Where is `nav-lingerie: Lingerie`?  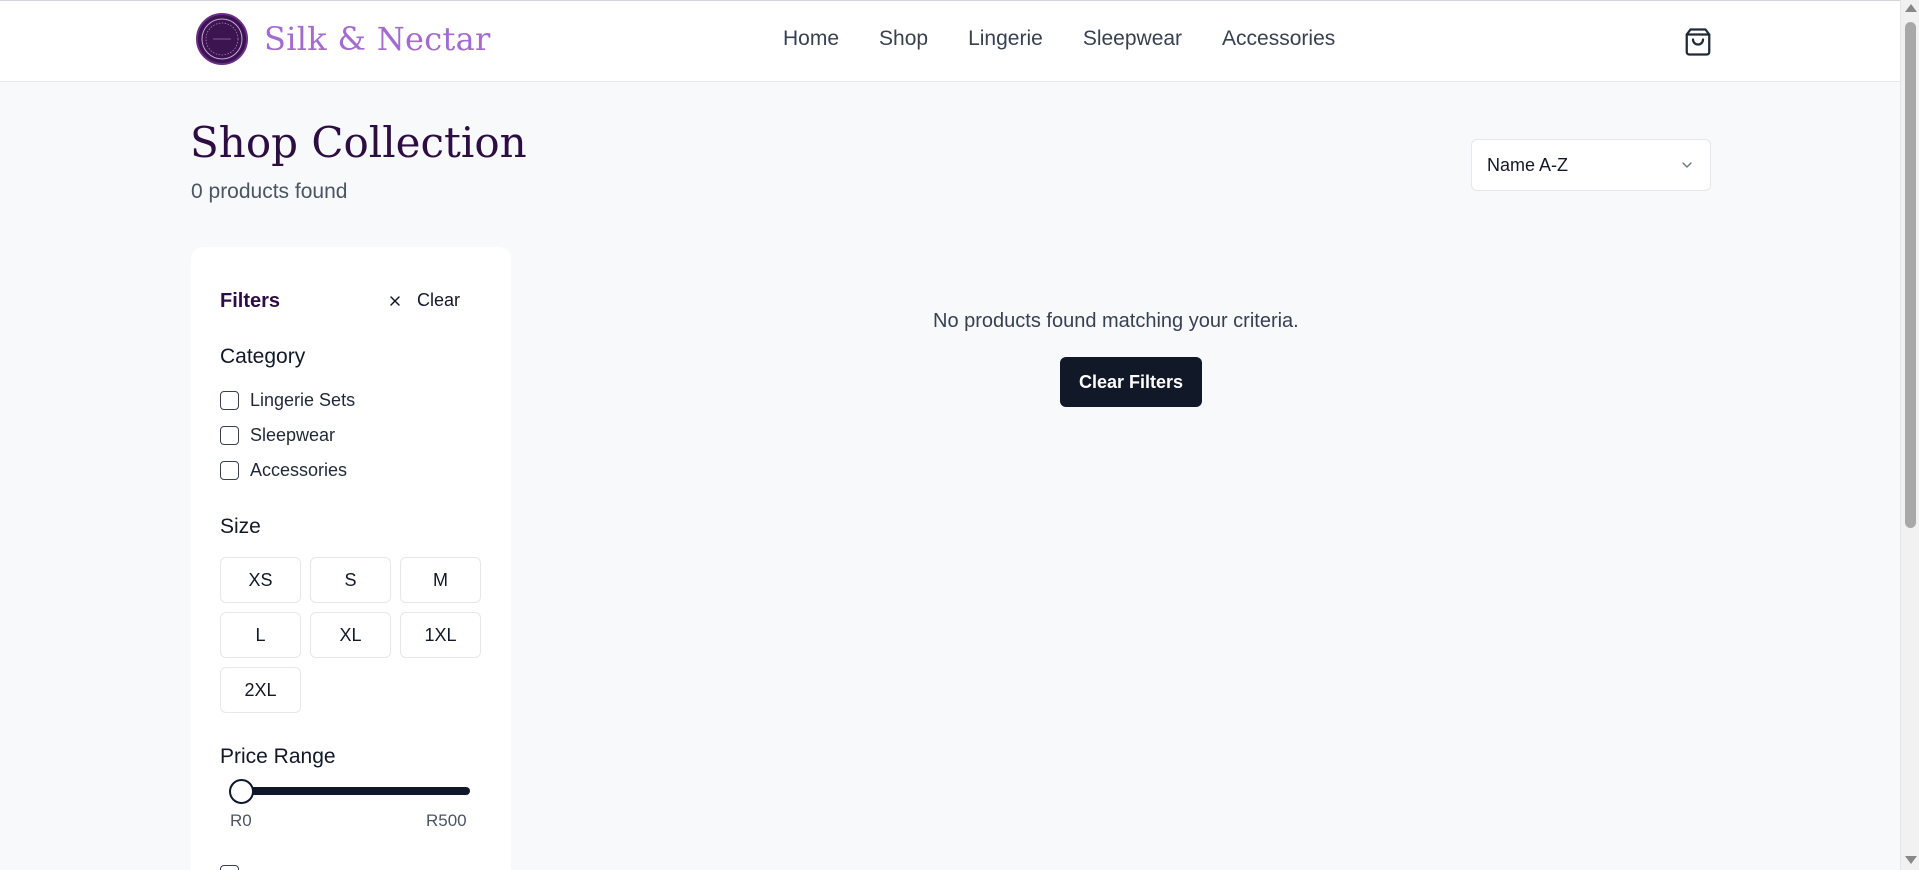
nav-lingerie: Lingerie is located at coordinates (1005, 39).